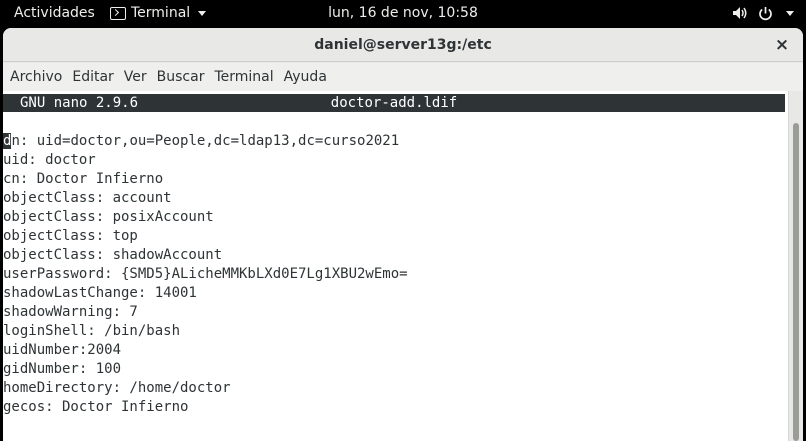 This screenshot has width=806, height=441. I want to click on power-icon, so click(765, 13).